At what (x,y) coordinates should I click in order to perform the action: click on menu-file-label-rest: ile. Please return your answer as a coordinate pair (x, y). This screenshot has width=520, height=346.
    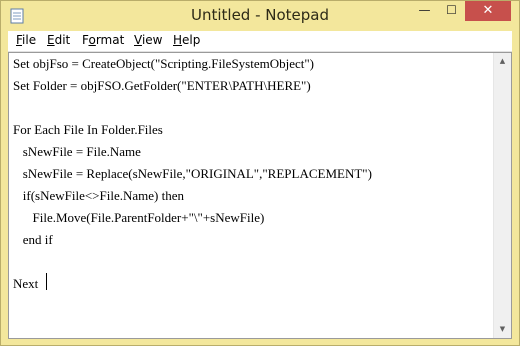
    Looking at the image, I should click on (29, 40).